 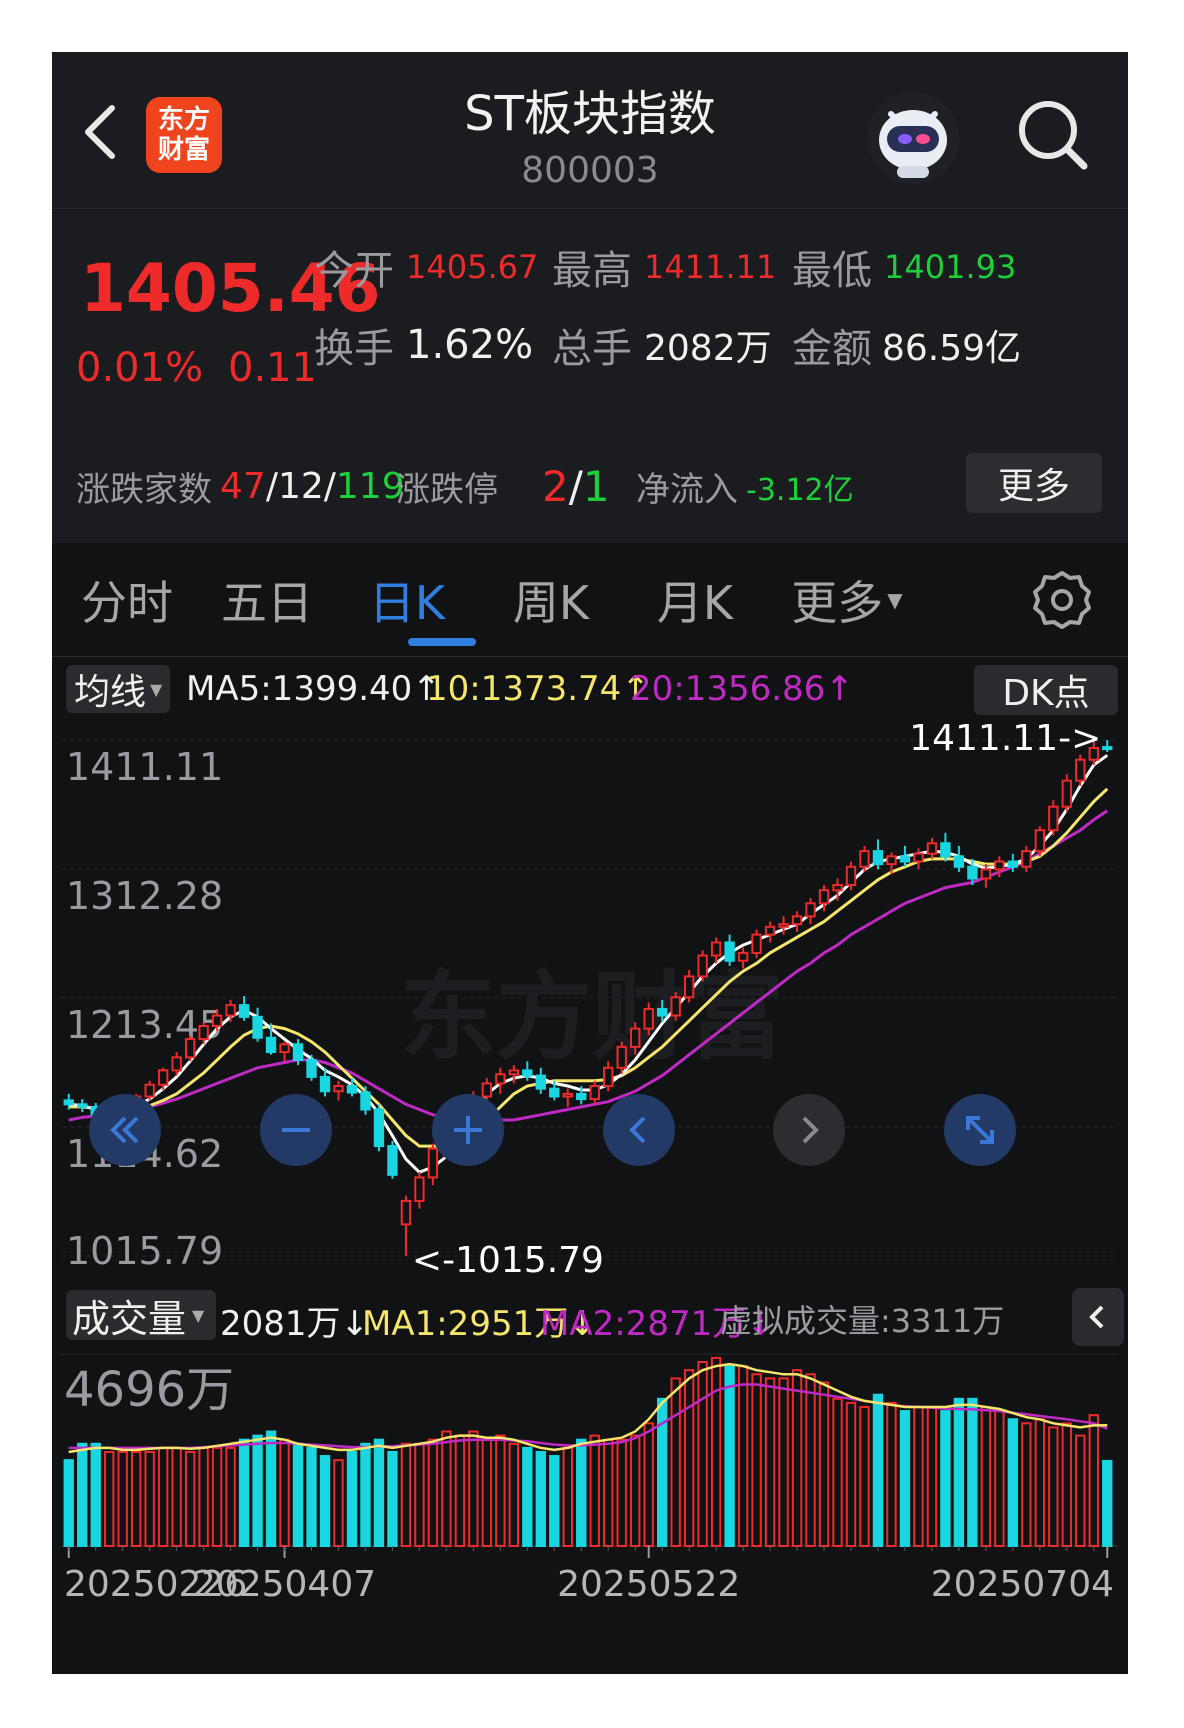 I want to click on inflow-label: 净流入, so click(x=687, y=490).